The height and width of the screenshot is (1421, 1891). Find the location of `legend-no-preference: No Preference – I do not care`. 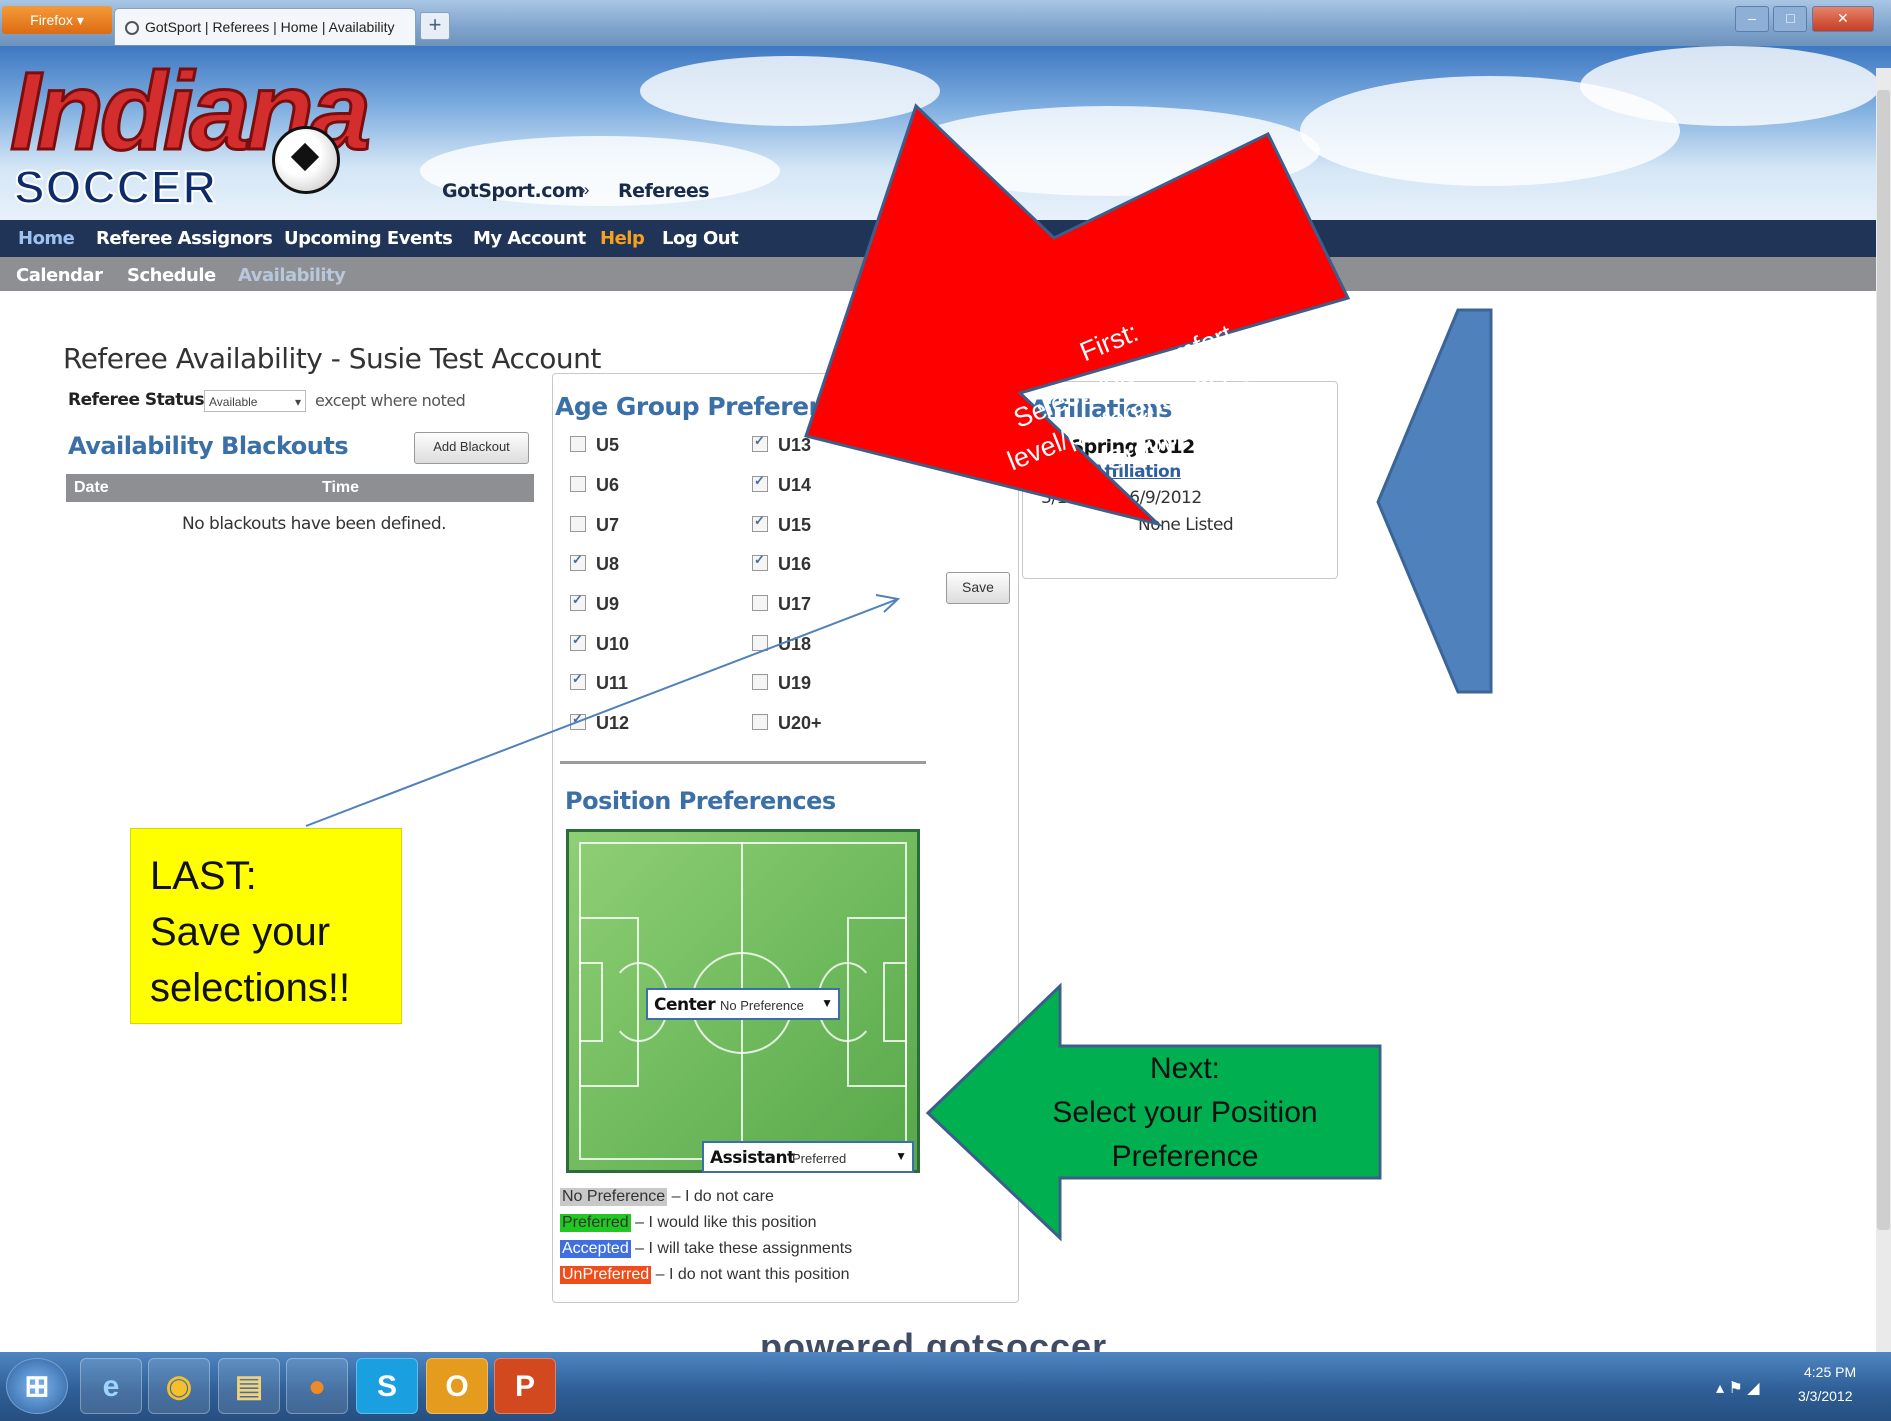

legend-no-preference: No Preference – I do not care is located at coordinates (667, 1197).